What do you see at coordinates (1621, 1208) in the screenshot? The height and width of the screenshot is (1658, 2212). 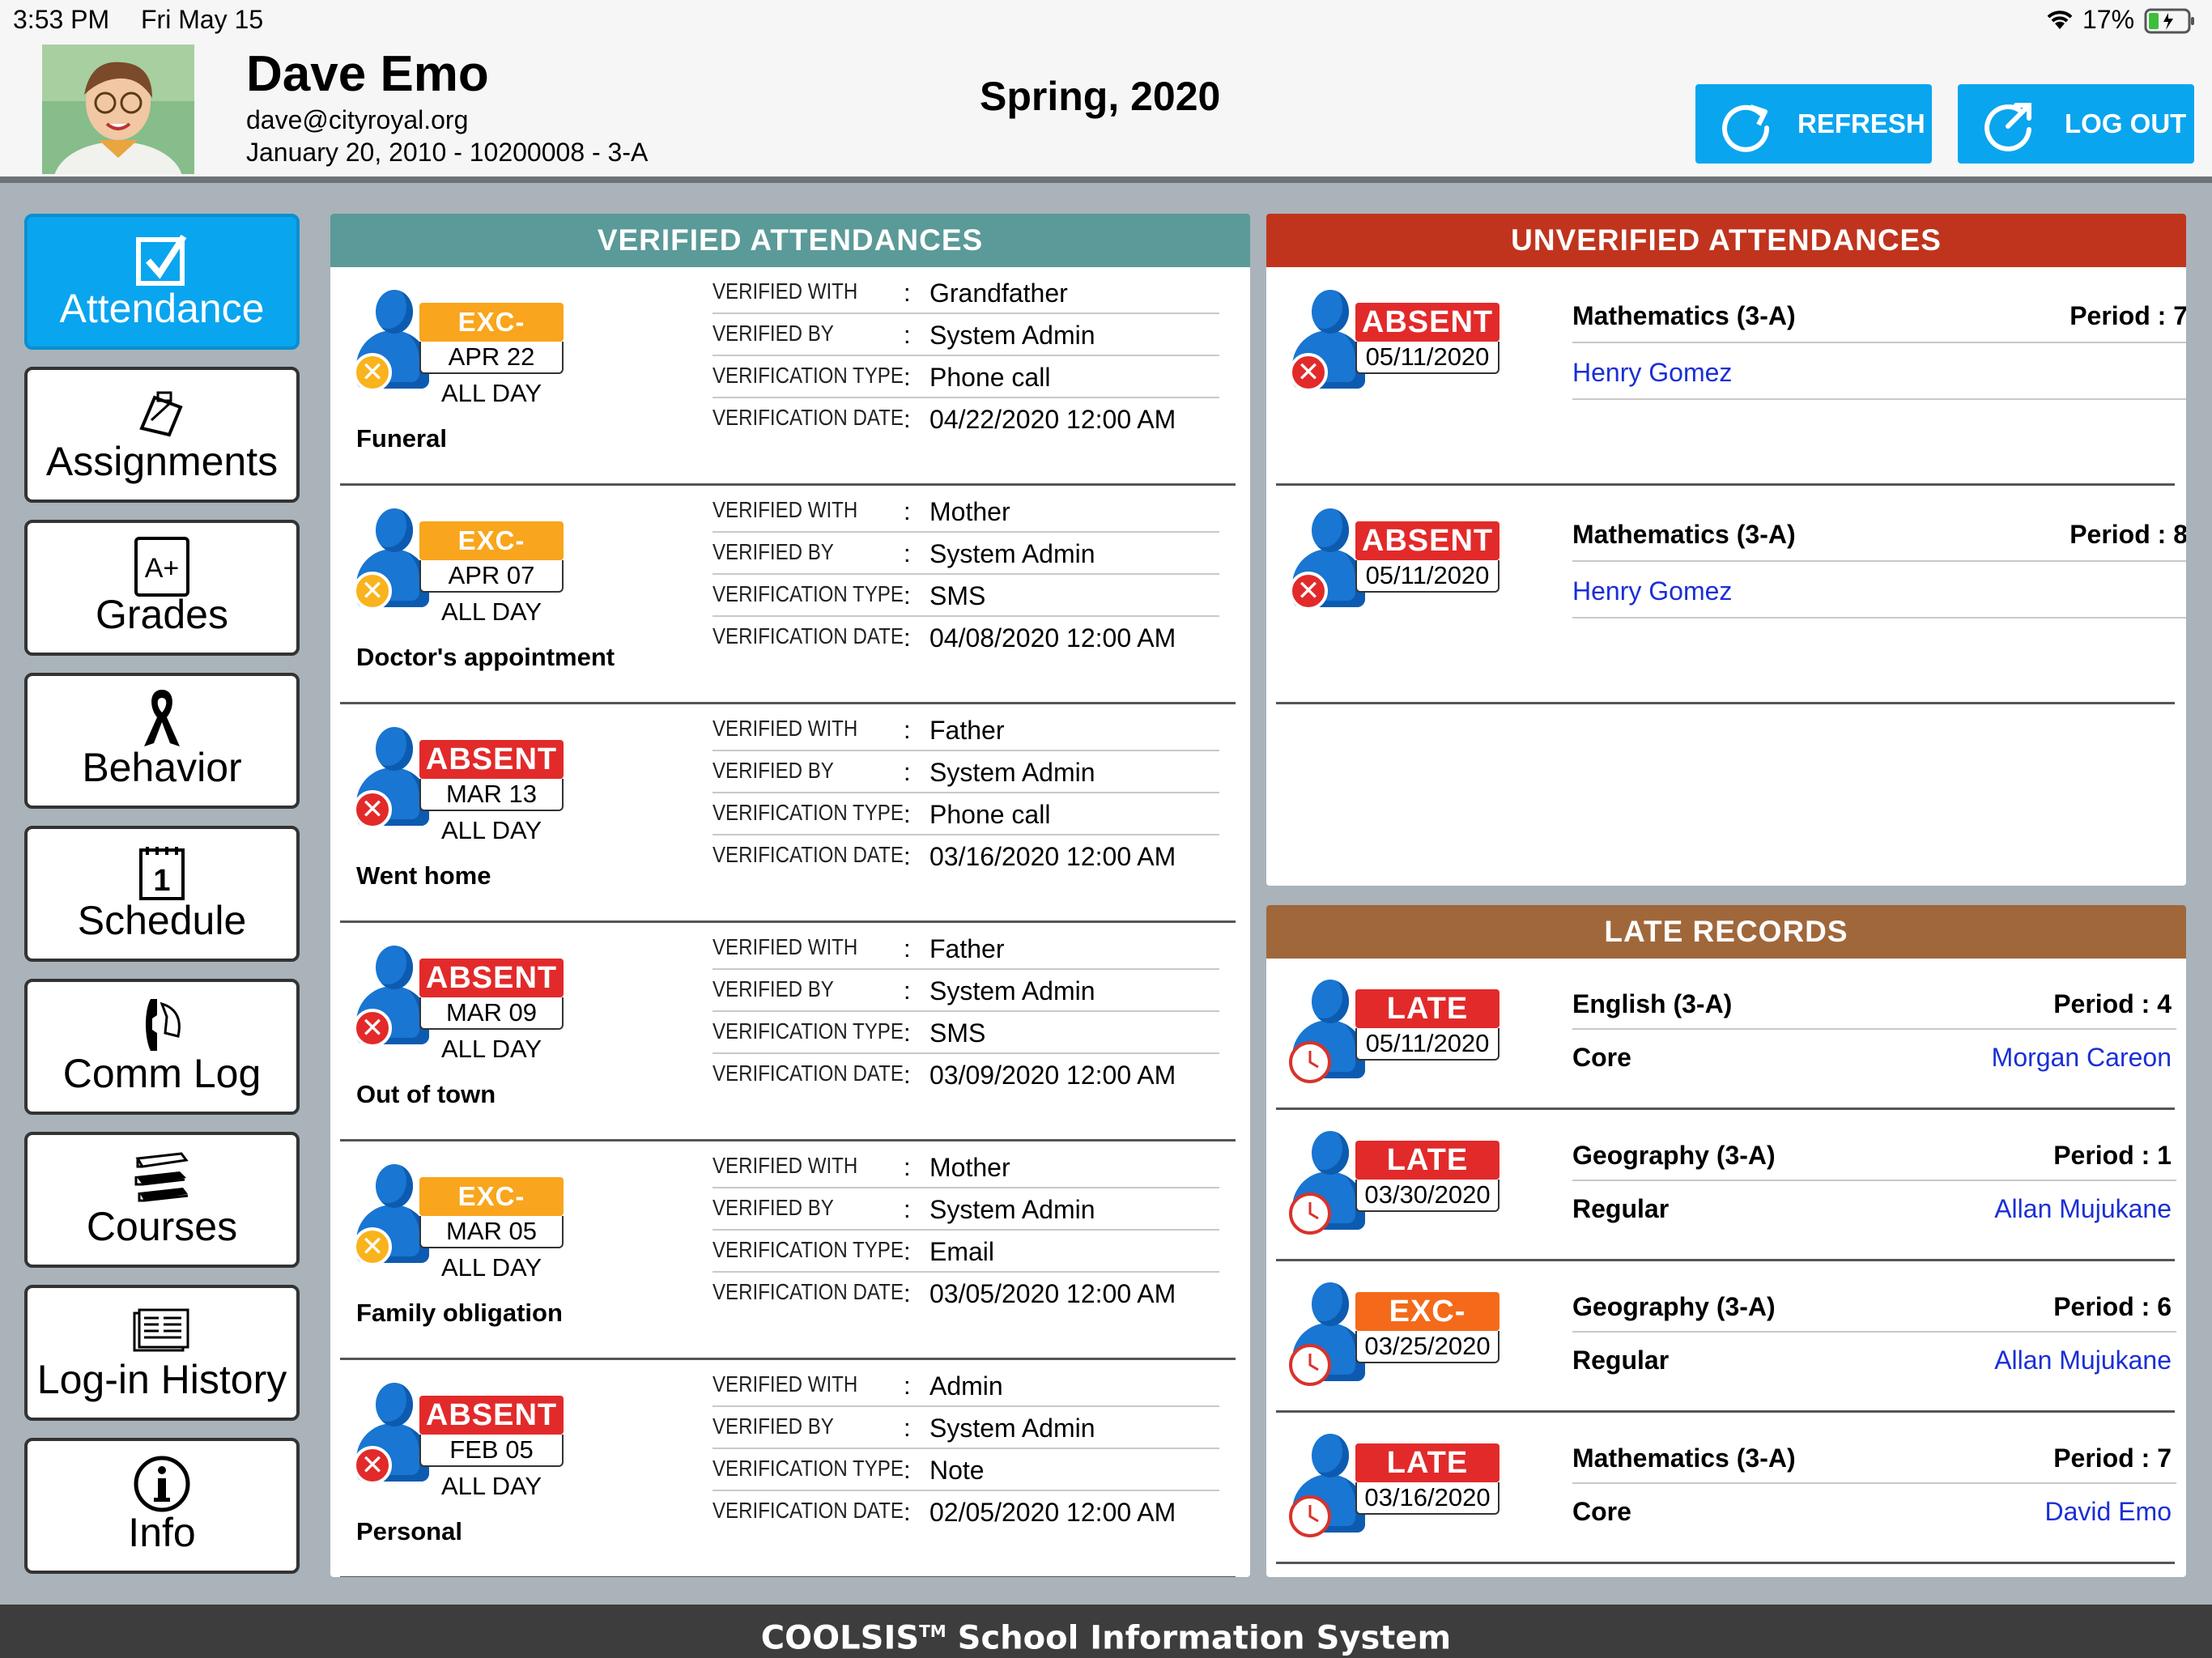 I see `course-category: Regular` at bounding box center [1621, 1208].